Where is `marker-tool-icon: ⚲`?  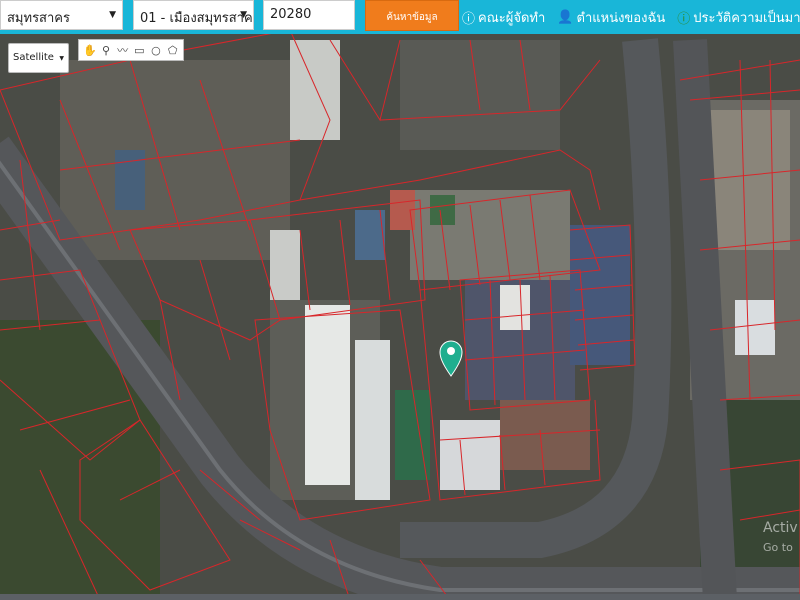 marker-tool-icon: ⚲ is located at coordinates (106, 50).